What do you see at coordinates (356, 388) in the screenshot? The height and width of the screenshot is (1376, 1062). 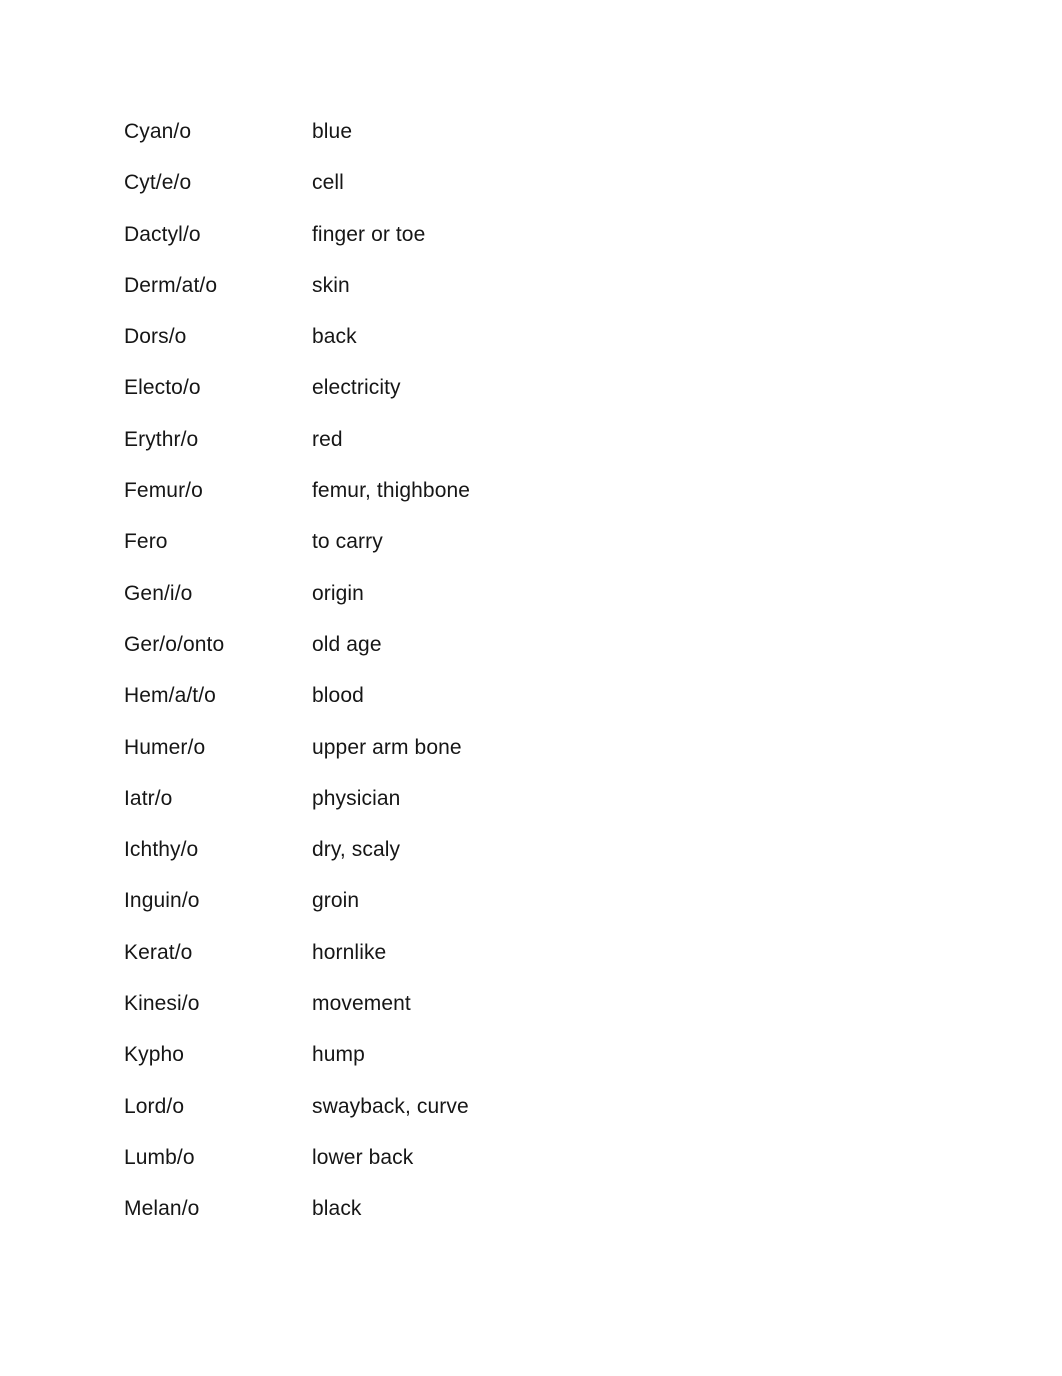 I see `definition-text: electricity` at bounding box center [356, 388].